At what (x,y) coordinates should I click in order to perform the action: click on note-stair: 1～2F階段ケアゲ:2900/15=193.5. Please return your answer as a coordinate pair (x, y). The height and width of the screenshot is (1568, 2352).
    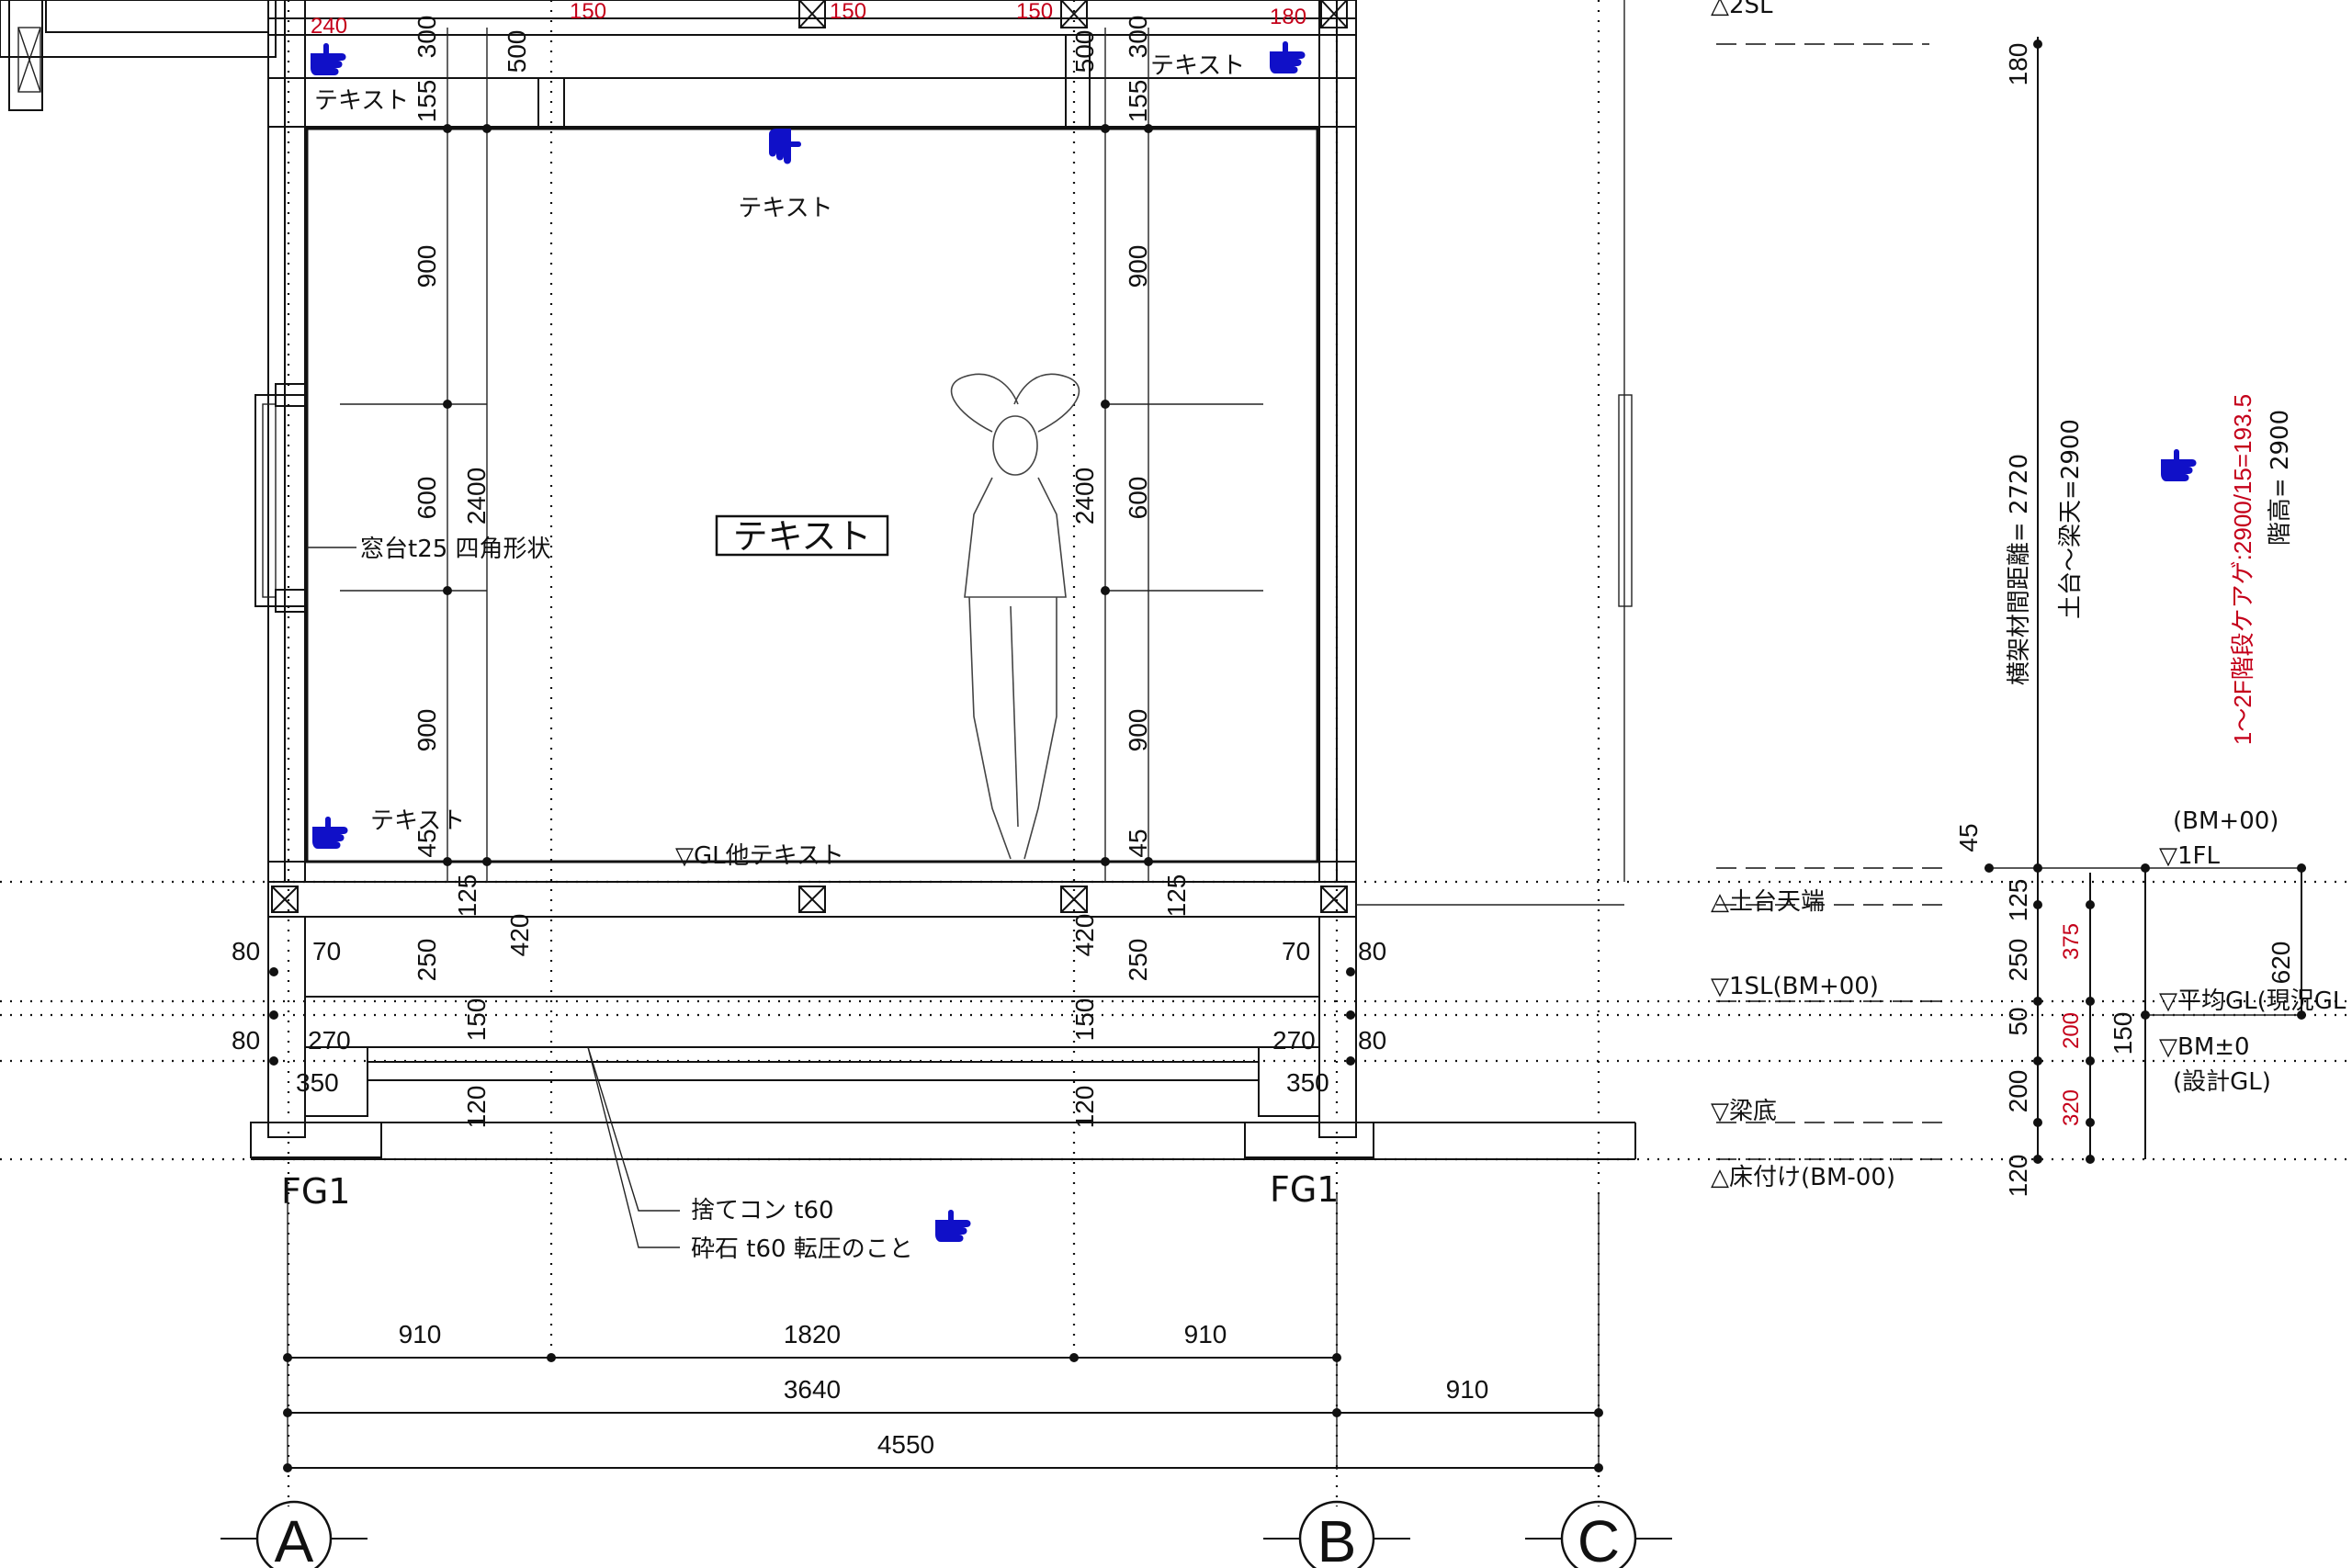
    Looking at the image, I should click on (2242, 569).